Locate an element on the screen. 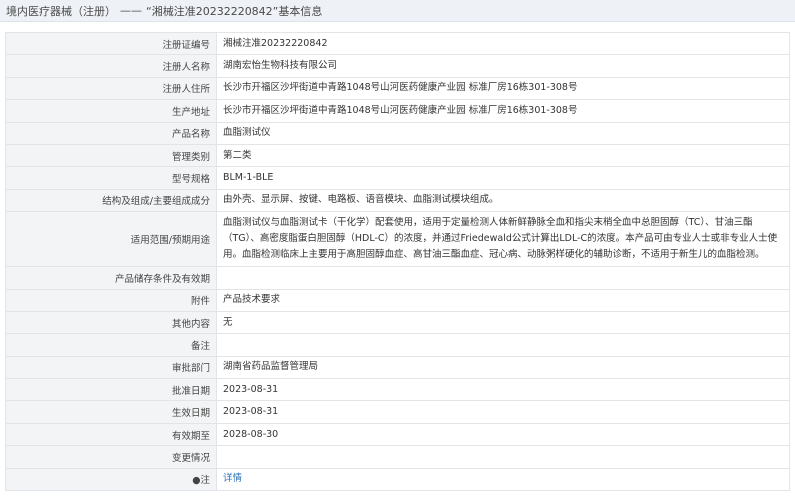  field-label: 产品名称 is located at coordinates (111, 133).